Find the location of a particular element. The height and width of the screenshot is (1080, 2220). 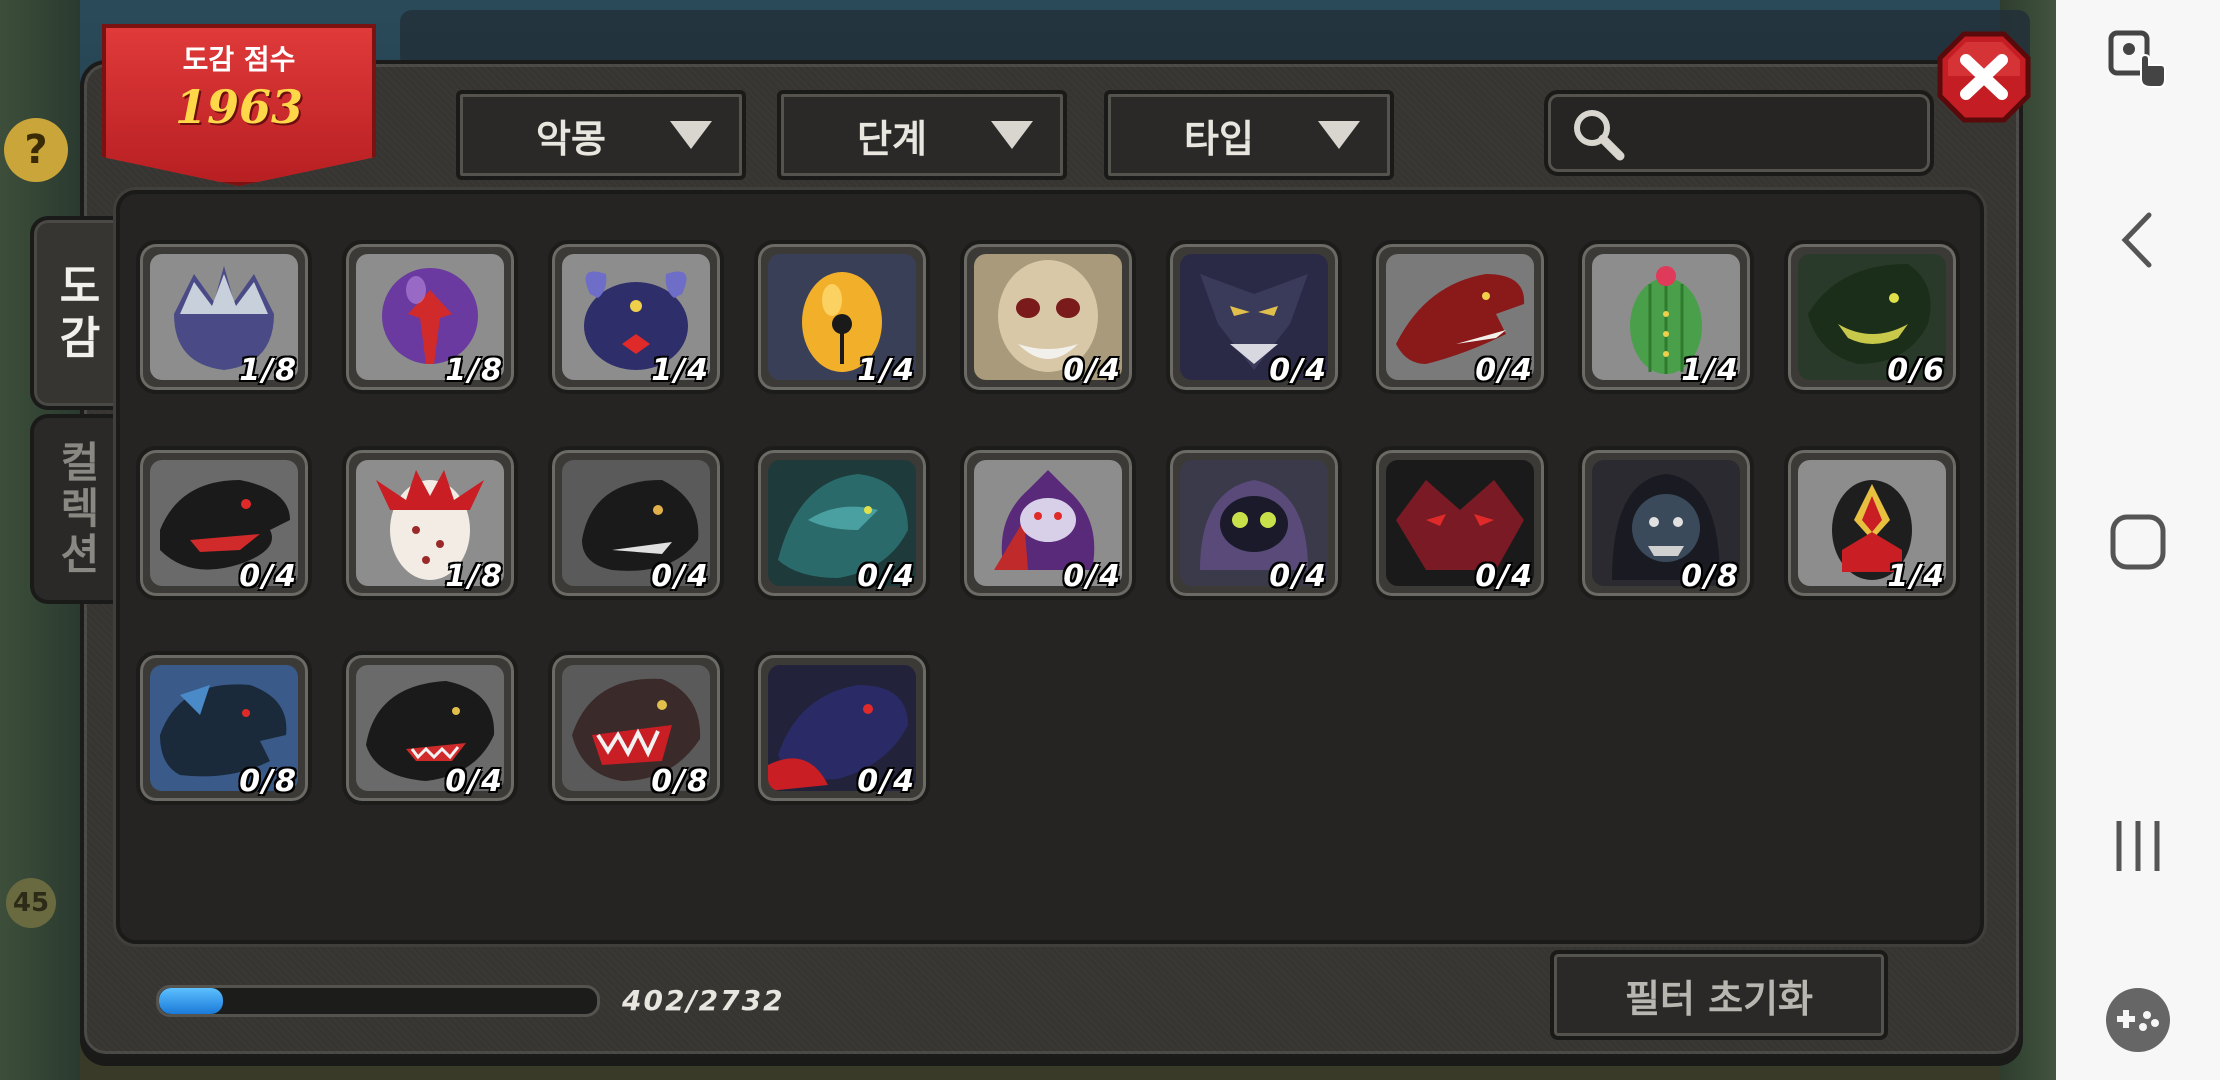

touch-lock-button is located at coordinates (2138, 60).